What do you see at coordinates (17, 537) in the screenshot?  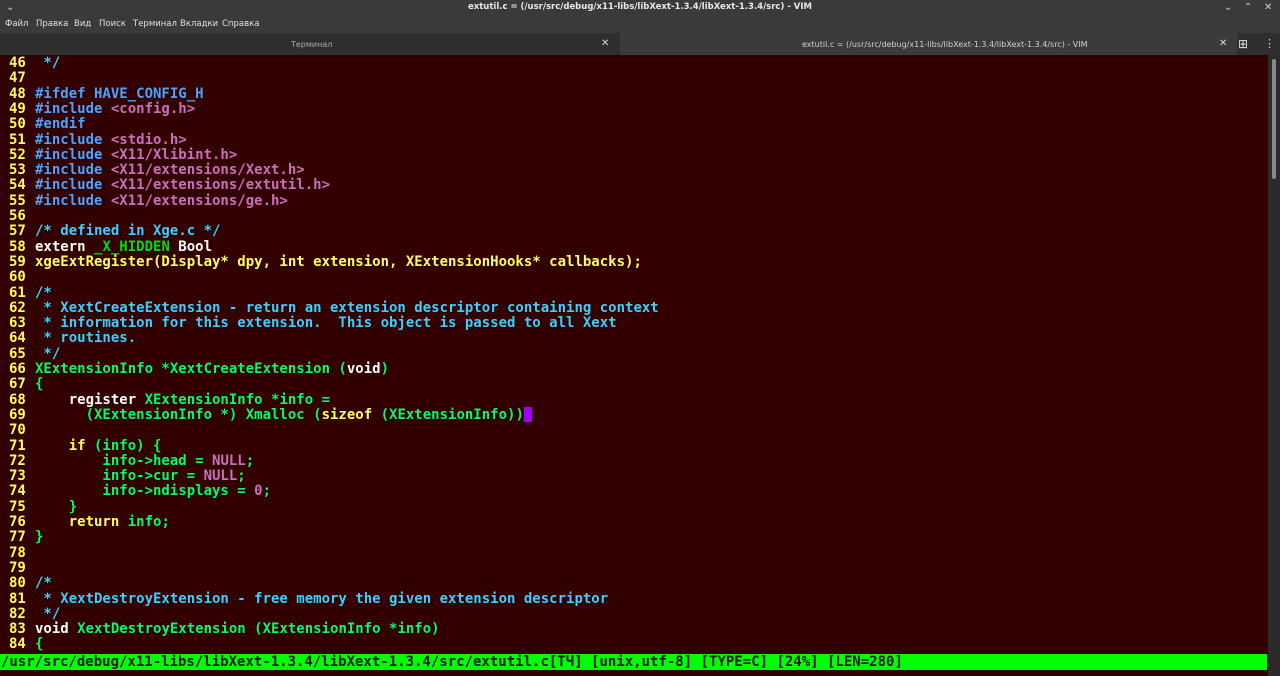 I see `line-number: 77` at bounding box center [17, 537].